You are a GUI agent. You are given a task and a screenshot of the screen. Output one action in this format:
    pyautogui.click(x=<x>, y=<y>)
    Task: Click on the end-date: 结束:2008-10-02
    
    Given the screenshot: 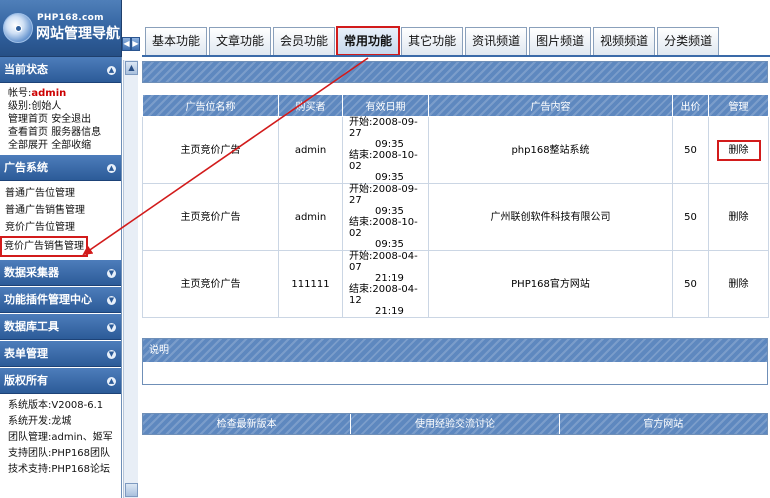 What is the action you would take?
    pyautogui.click(x=383, y=161)
    